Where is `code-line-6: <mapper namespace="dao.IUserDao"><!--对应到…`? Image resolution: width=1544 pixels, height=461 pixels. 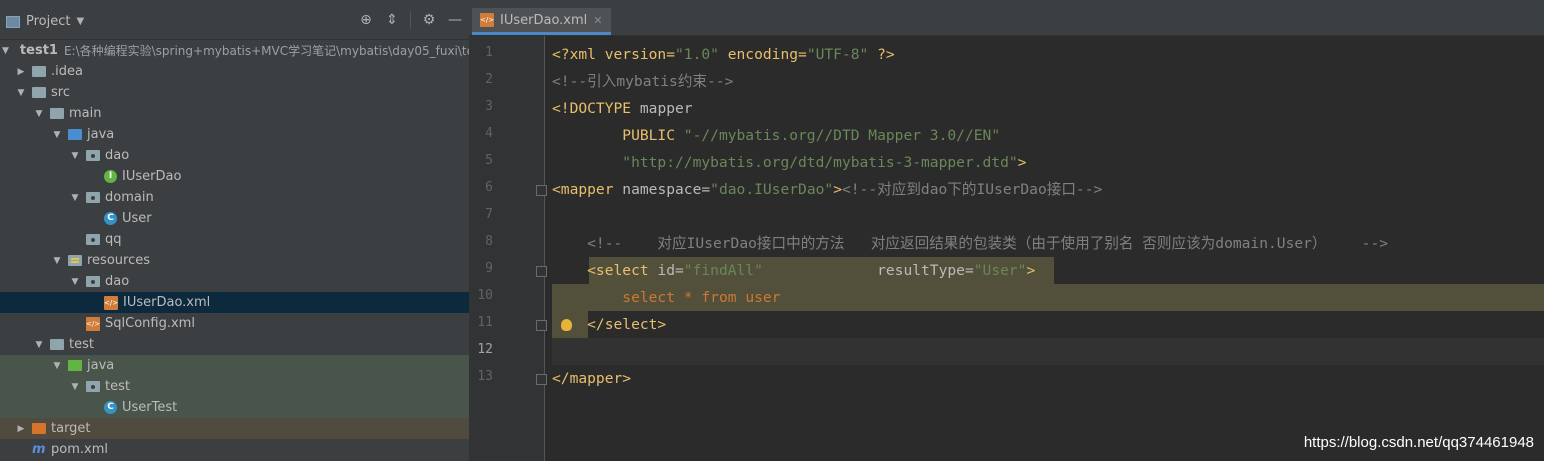 code-line-6: <mapper namespace="dao.IUserDao"><!--对应到… is located at coordinates (827, 189).